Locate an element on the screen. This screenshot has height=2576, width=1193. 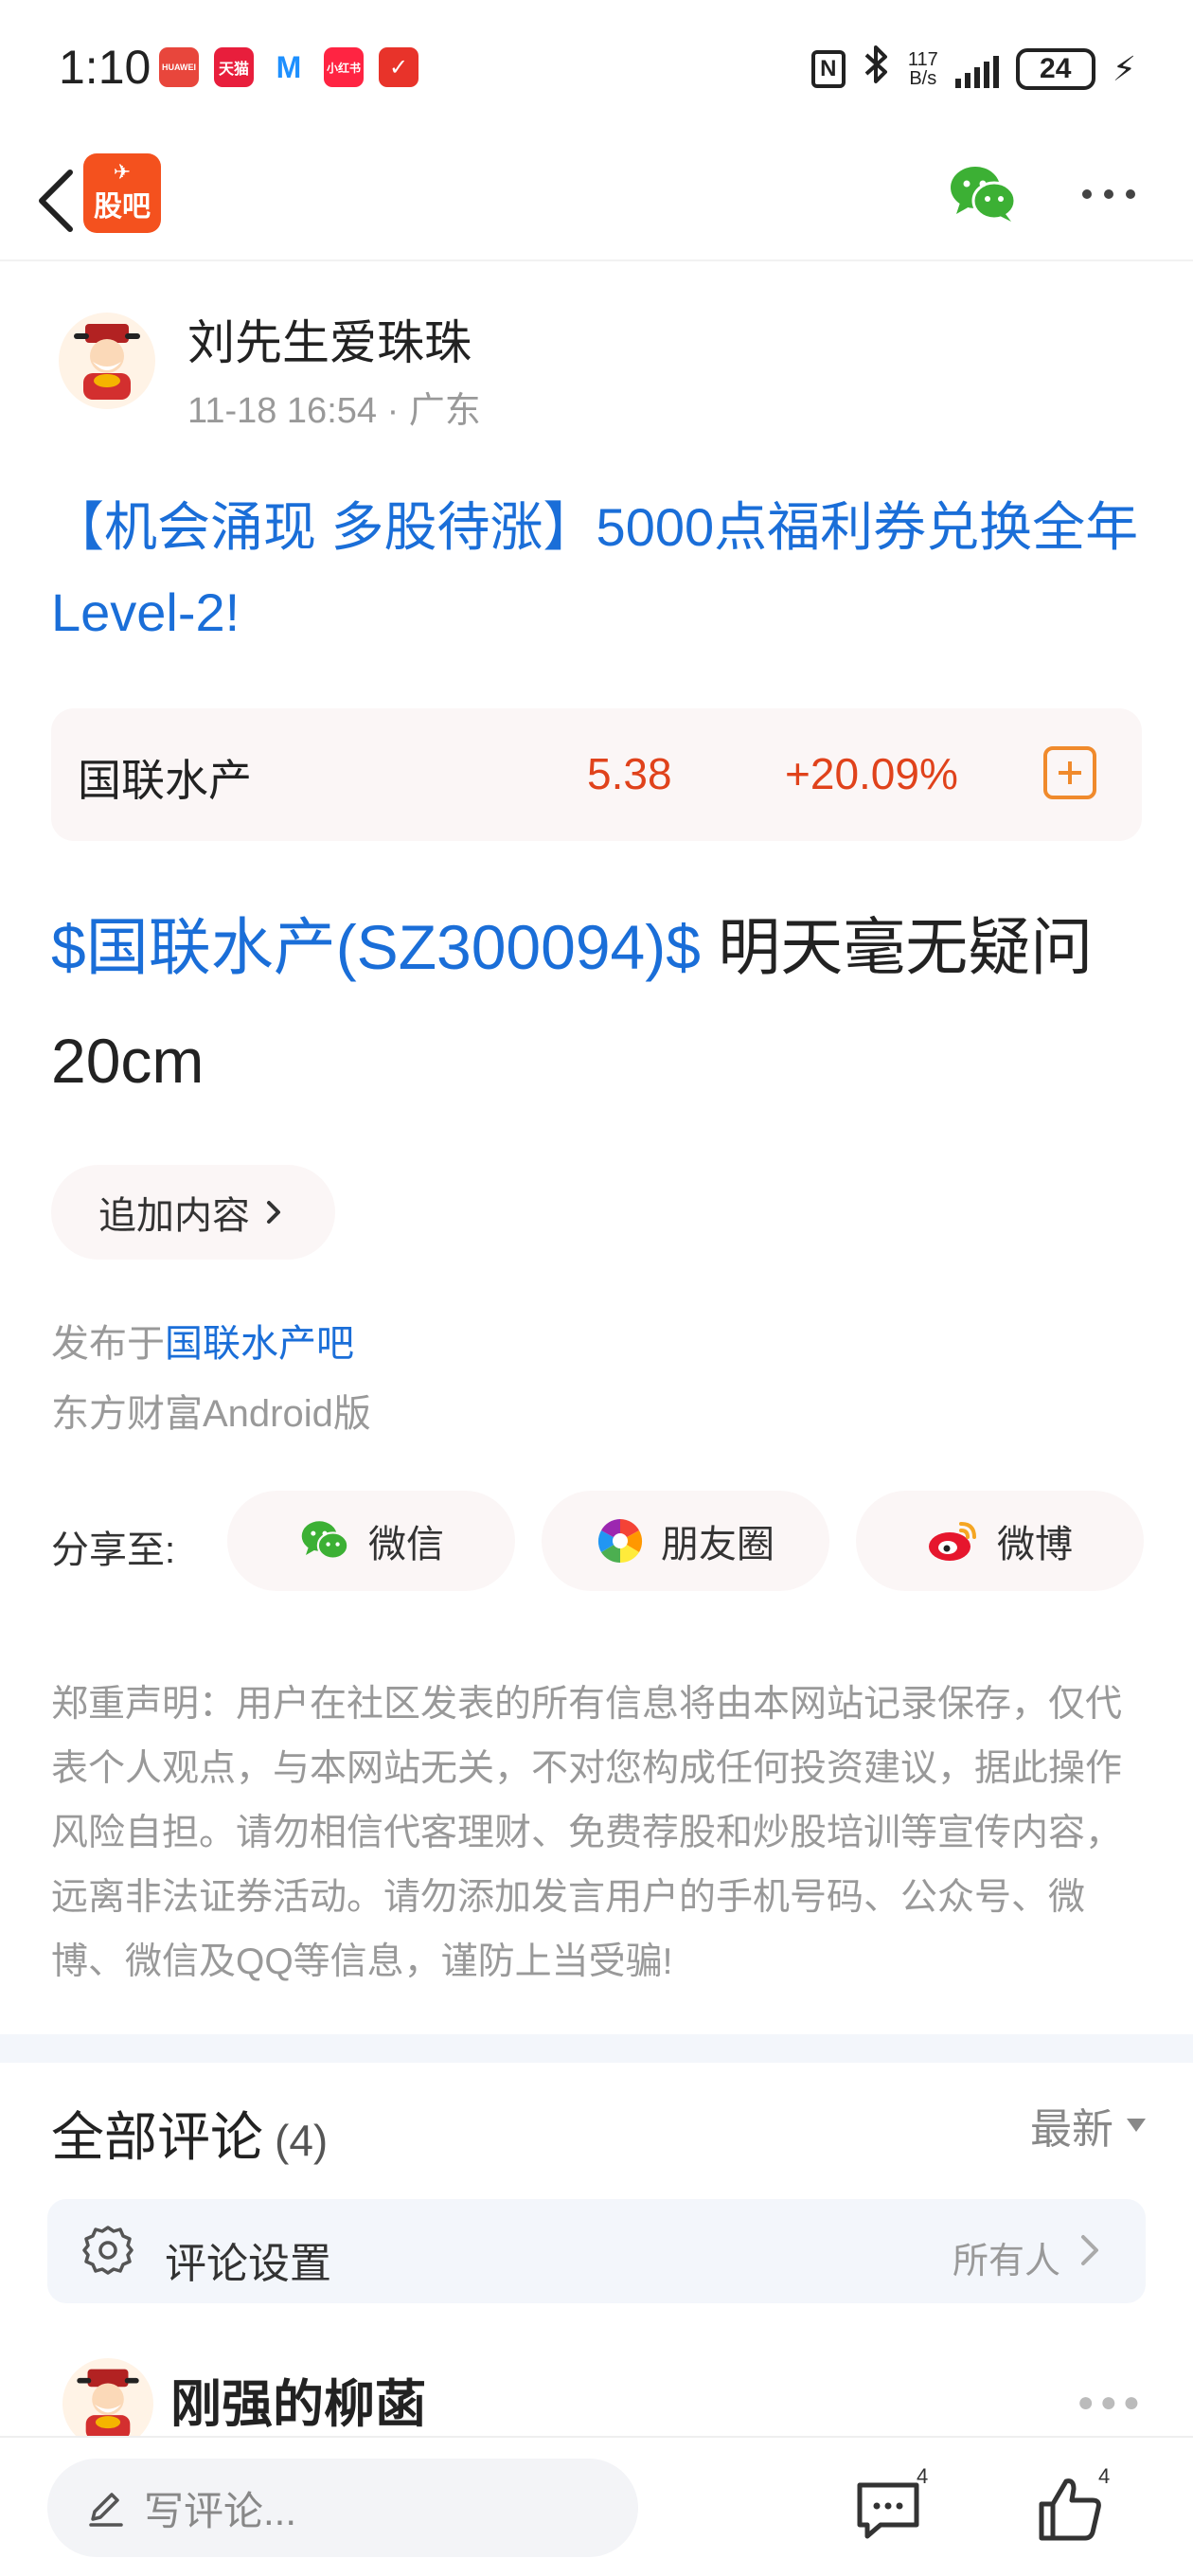
share-wechat-button: 微信 is located at coordinates (371, 1541).